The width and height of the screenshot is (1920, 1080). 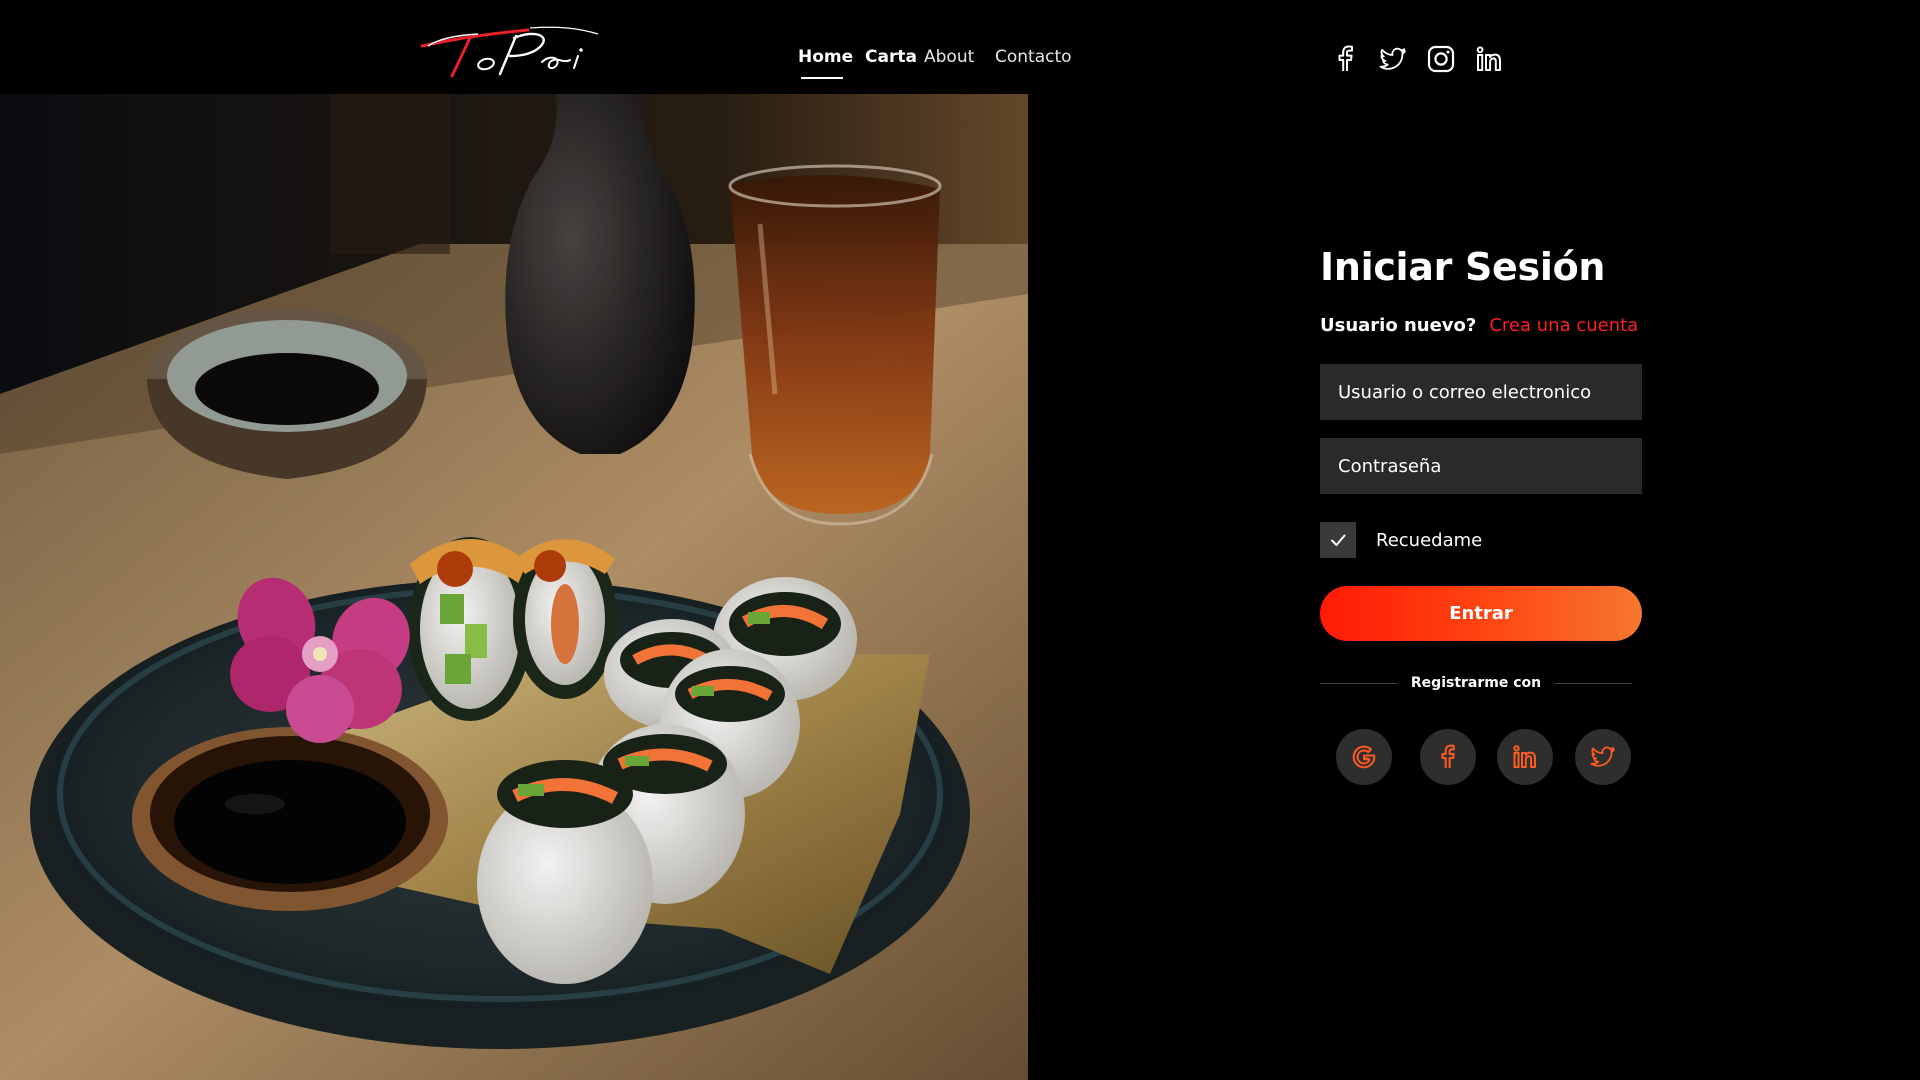 What do you see at coordinates (891, 57) in the screenshot?
I see `nav-carta: Carta` at bounding box center [891, 57].